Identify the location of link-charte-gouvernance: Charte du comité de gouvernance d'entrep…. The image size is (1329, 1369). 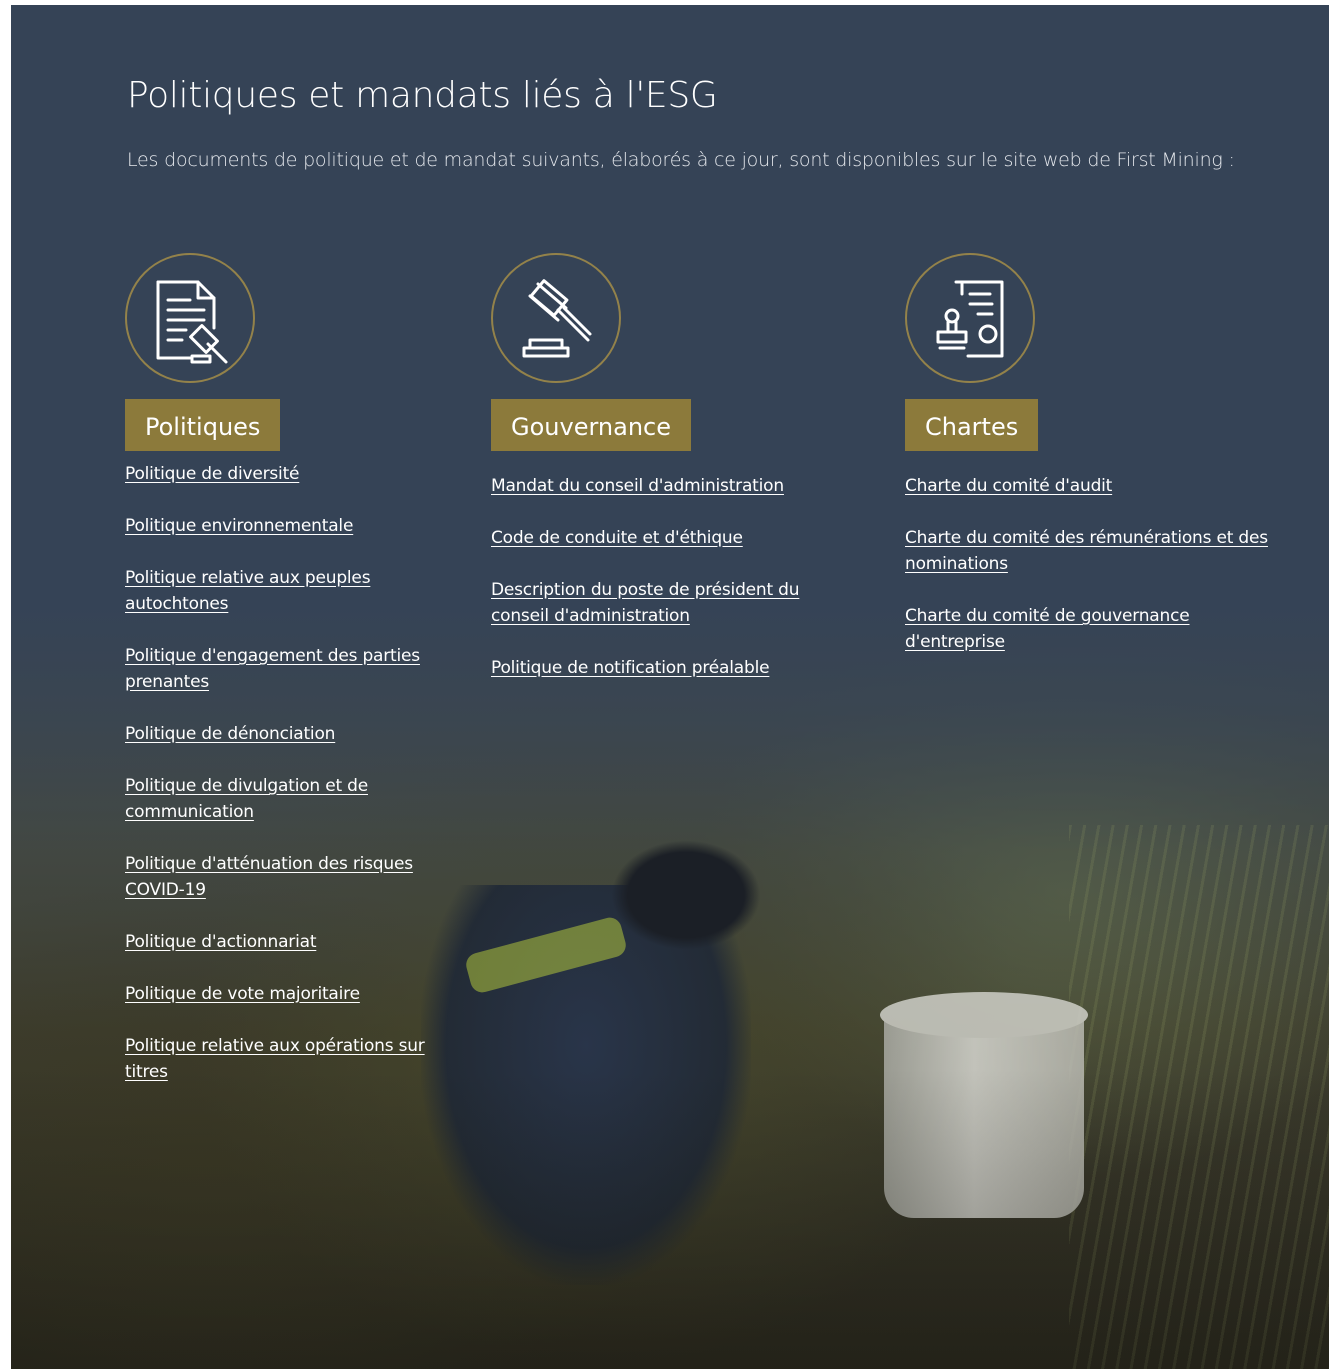
(1047, 629).